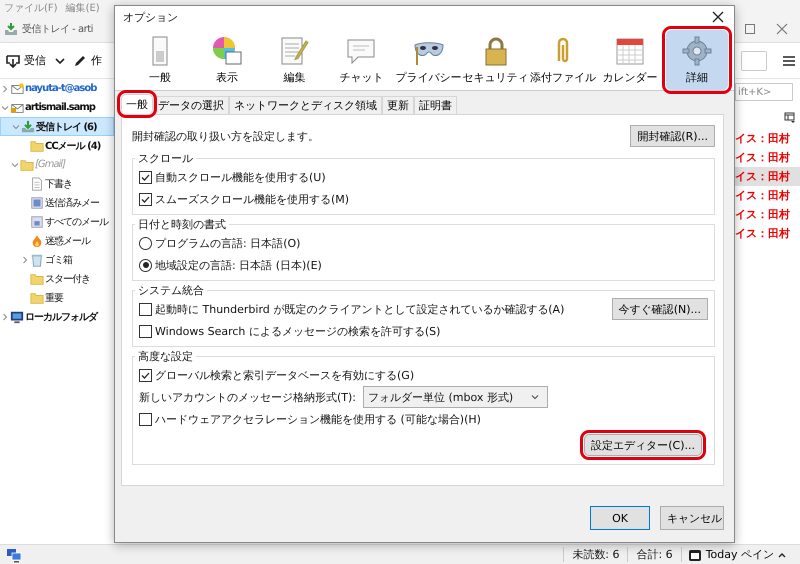 The width and height of the screenshot is (800, 564). I want to click on folder-item: スター付き, so click(57, 278).